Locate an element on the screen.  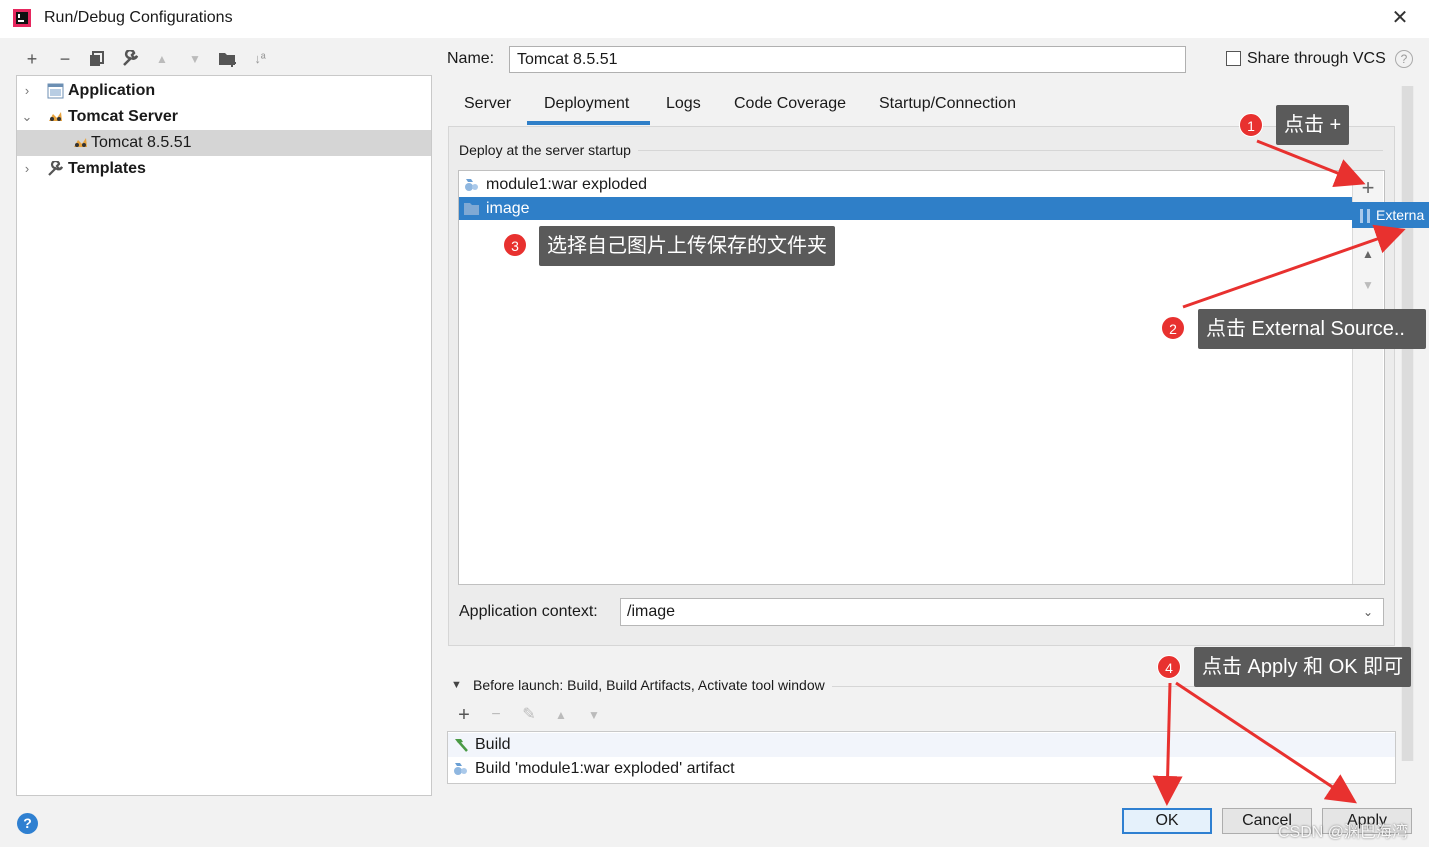
external-source-icon is located at coordinates (1365, 216).